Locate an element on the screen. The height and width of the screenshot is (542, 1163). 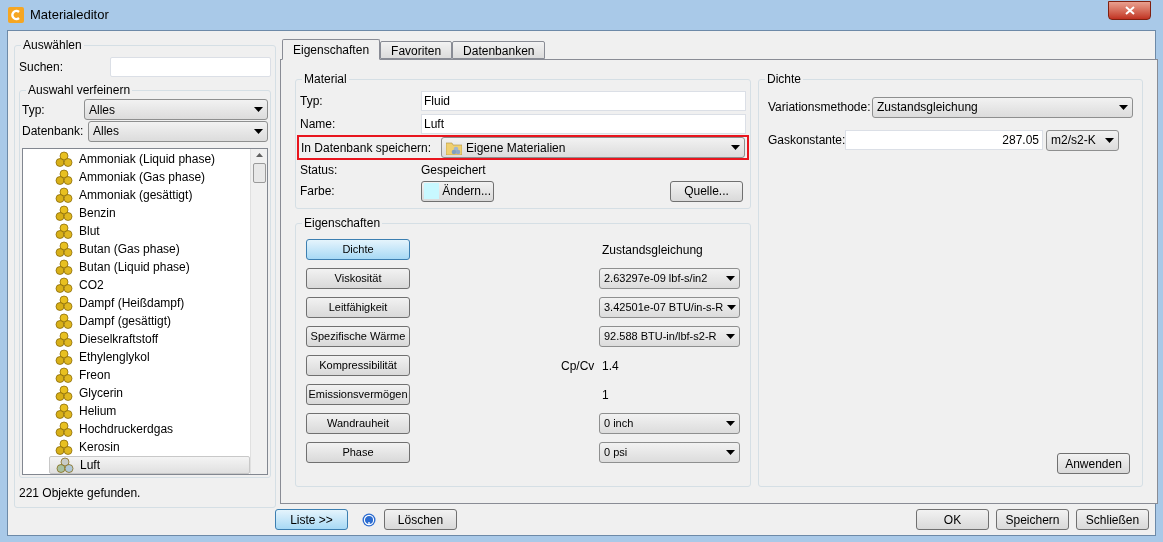
field-label: Gaskonstante: is located at coordinates (806, 140).